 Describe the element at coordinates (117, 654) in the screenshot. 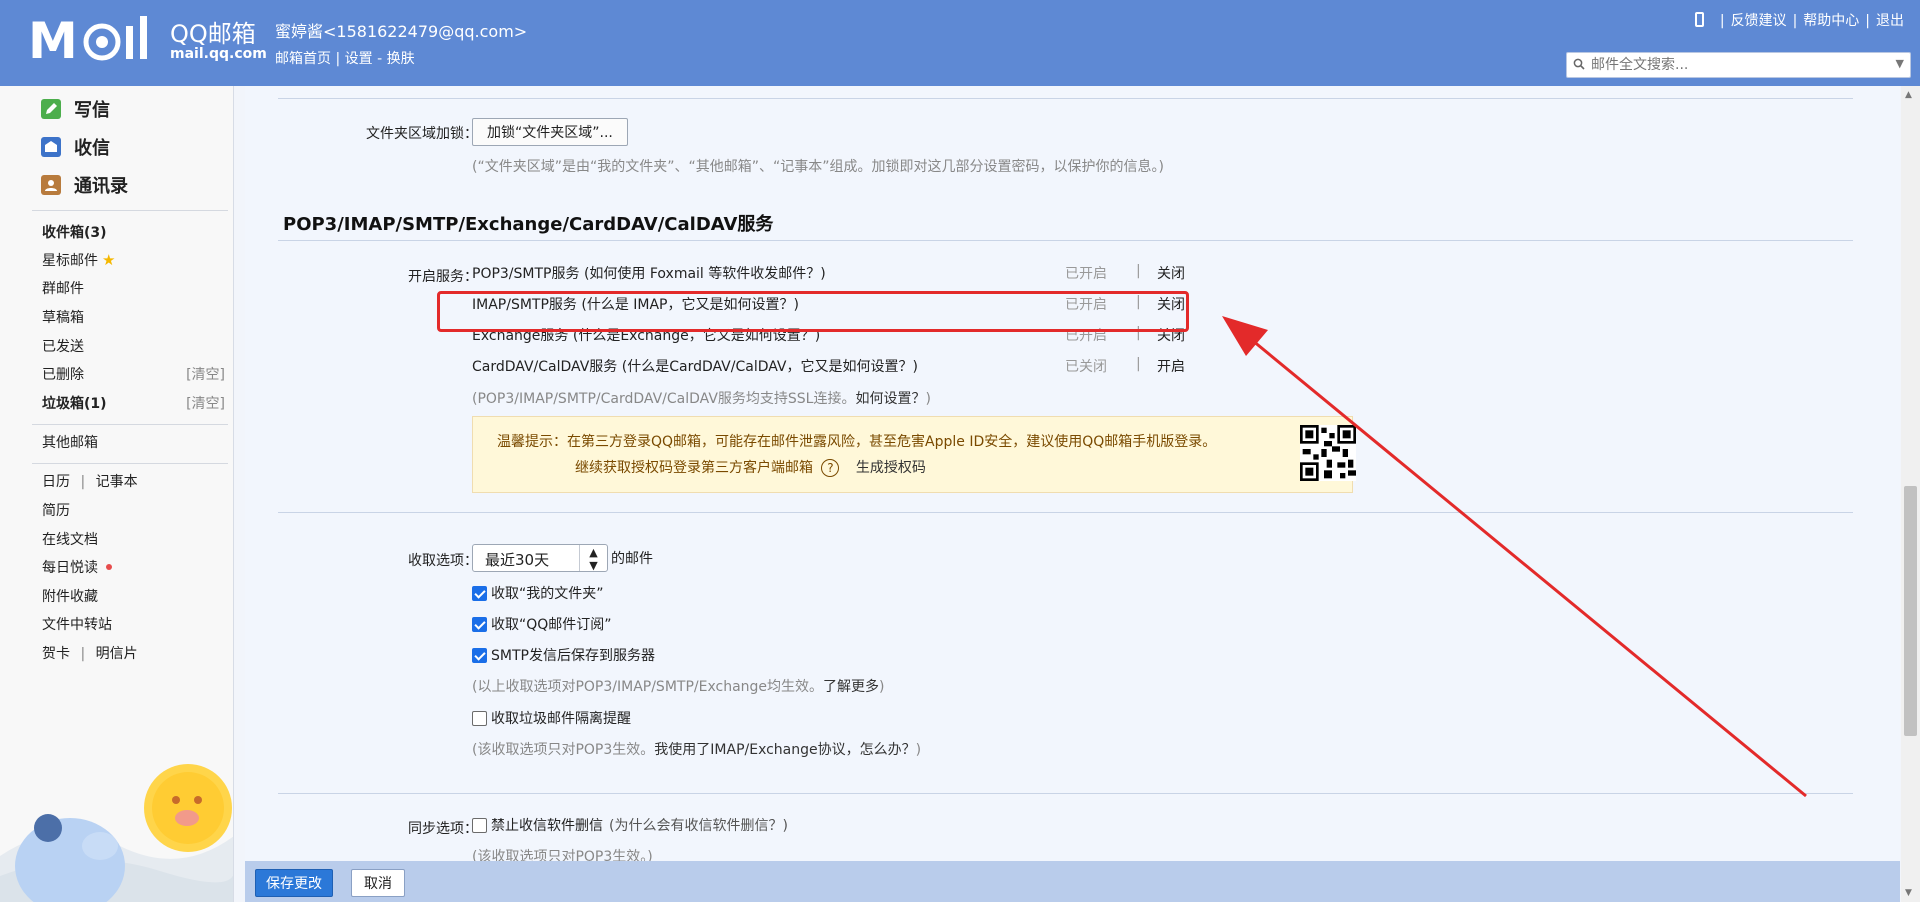

I see `postcards-link: 明信片` at that location.